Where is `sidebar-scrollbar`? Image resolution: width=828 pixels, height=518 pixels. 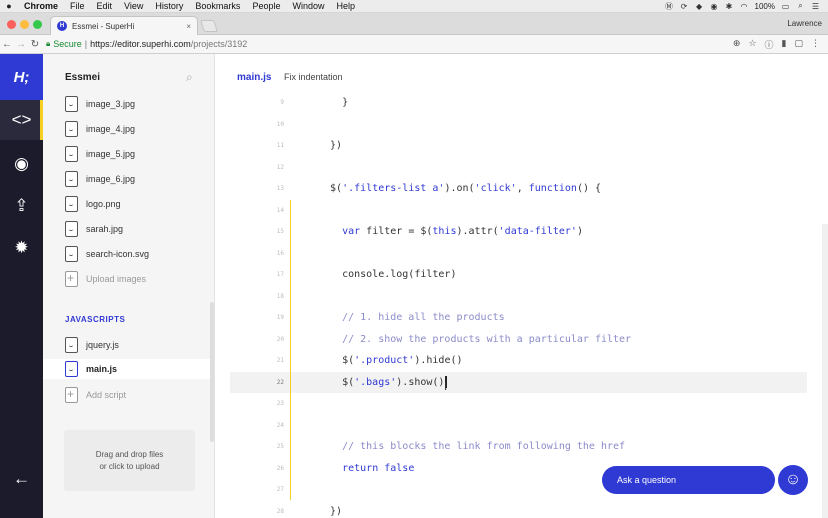
sidebar-scrollbar is located at coordinates (212, 372).